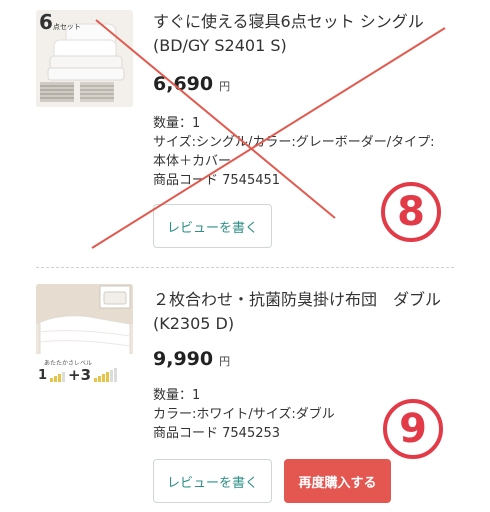  Describe the element at coordinates (66, 27) in the screenshot. I see `set-count-label: 点セット` at that location.